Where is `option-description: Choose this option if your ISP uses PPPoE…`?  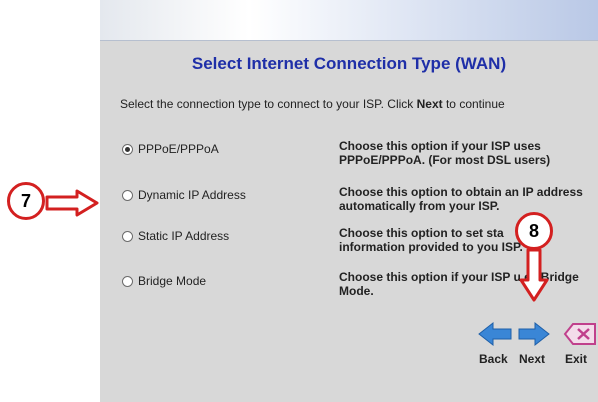 option-description: Choose this option if your ISP uses PPPoE… is located at coordinates (445, 153).